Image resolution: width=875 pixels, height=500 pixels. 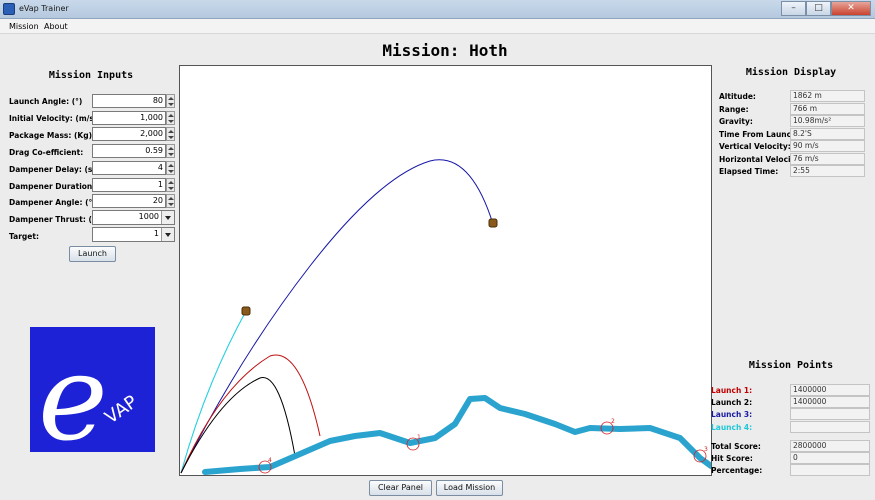 I want to click on page-title: Mission: Hoth, so click(x=445, y=50).